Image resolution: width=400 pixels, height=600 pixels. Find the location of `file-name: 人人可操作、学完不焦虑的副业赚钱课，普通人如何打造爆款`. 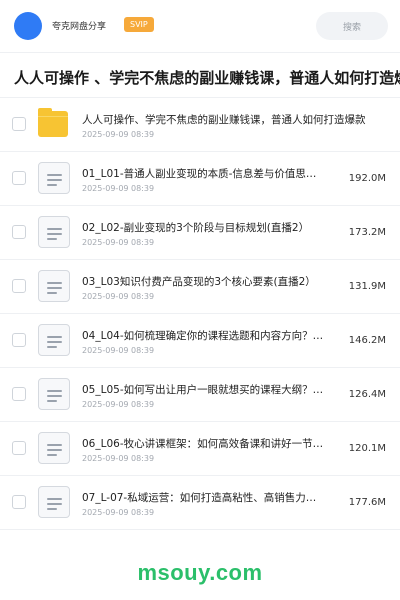

file-name: 人人可操作、学完不焦虑的副业赚钱课，普通人如何打造爆款 is located at coordinates (224, 120).